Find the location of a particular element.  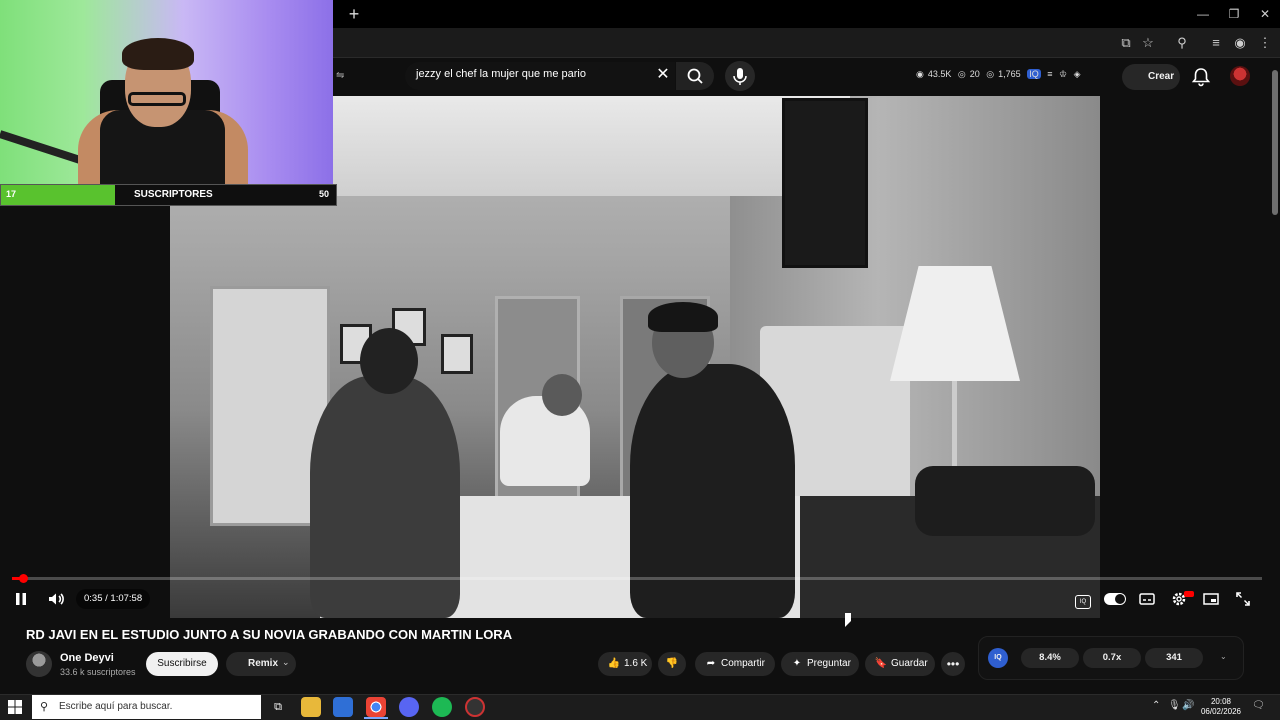

streamer-webcam is located at coordinates (166, 92).